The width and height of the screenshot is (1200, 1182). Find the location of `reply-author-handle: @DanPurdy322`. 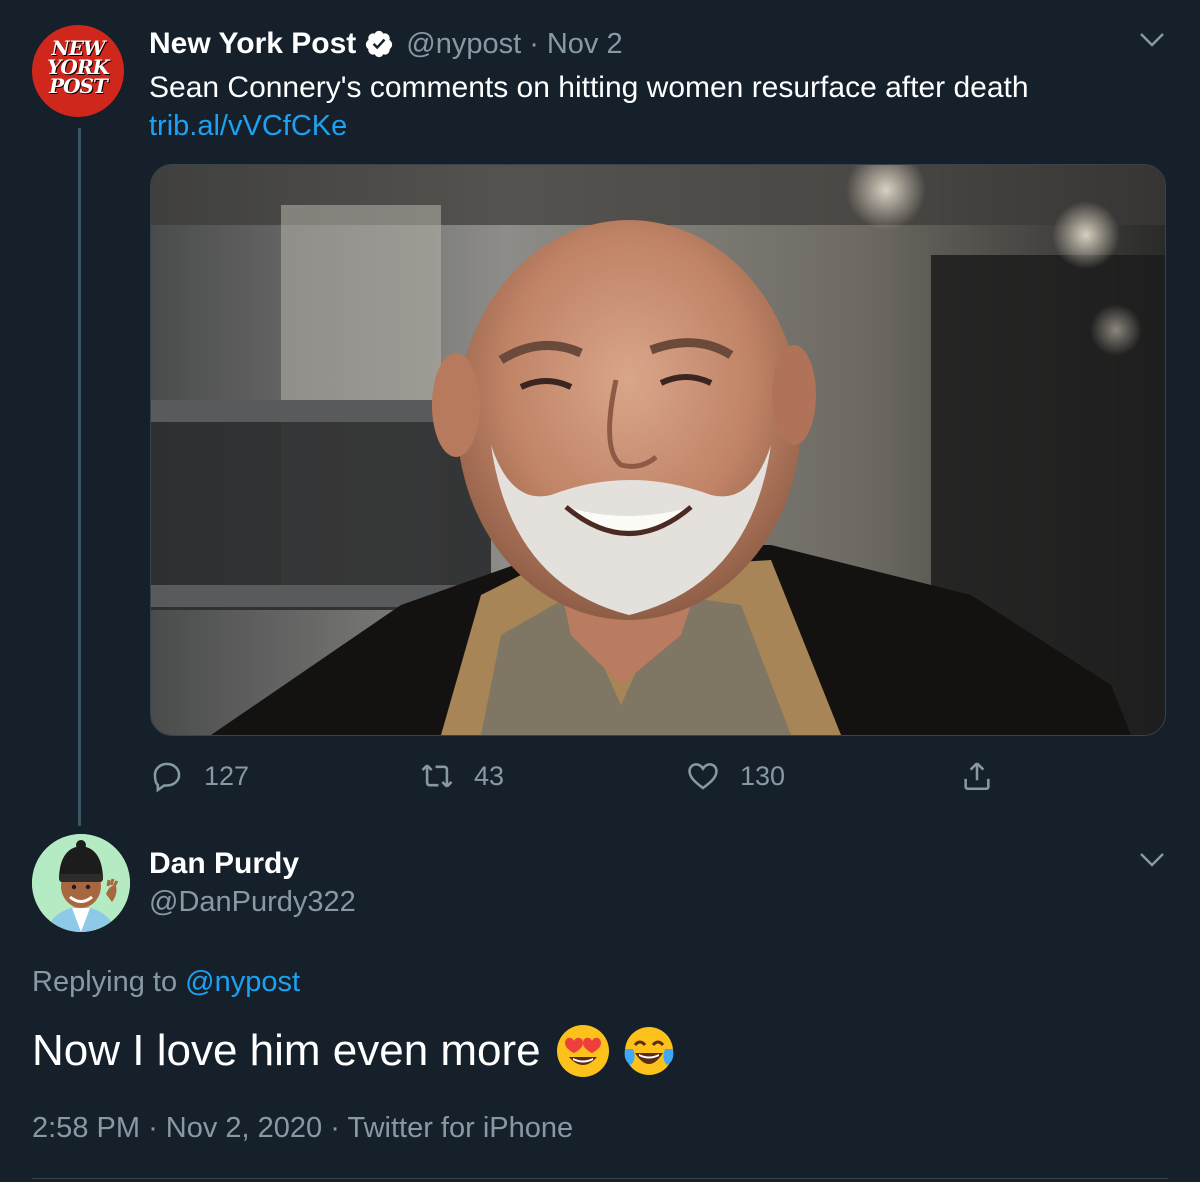

reply-author-handle: @DanPurdy322 is located at coordinates (252, 902).